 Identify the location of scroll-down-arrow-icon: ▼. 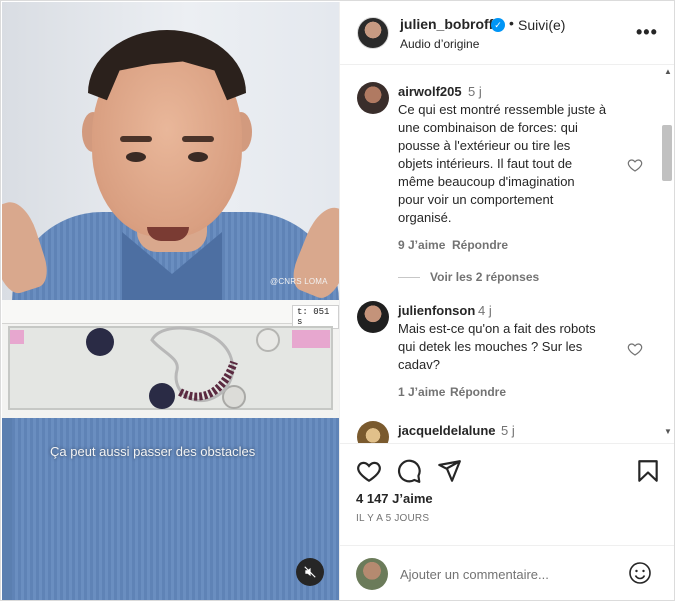
(668, 431).